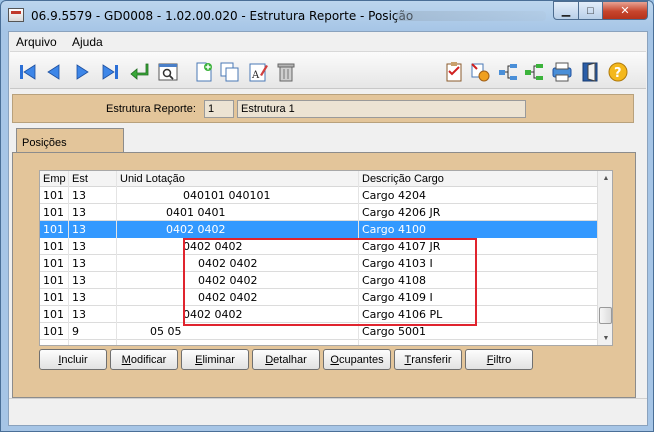  I want to click on cell-unid: 0401 0401, so click(196, 212).